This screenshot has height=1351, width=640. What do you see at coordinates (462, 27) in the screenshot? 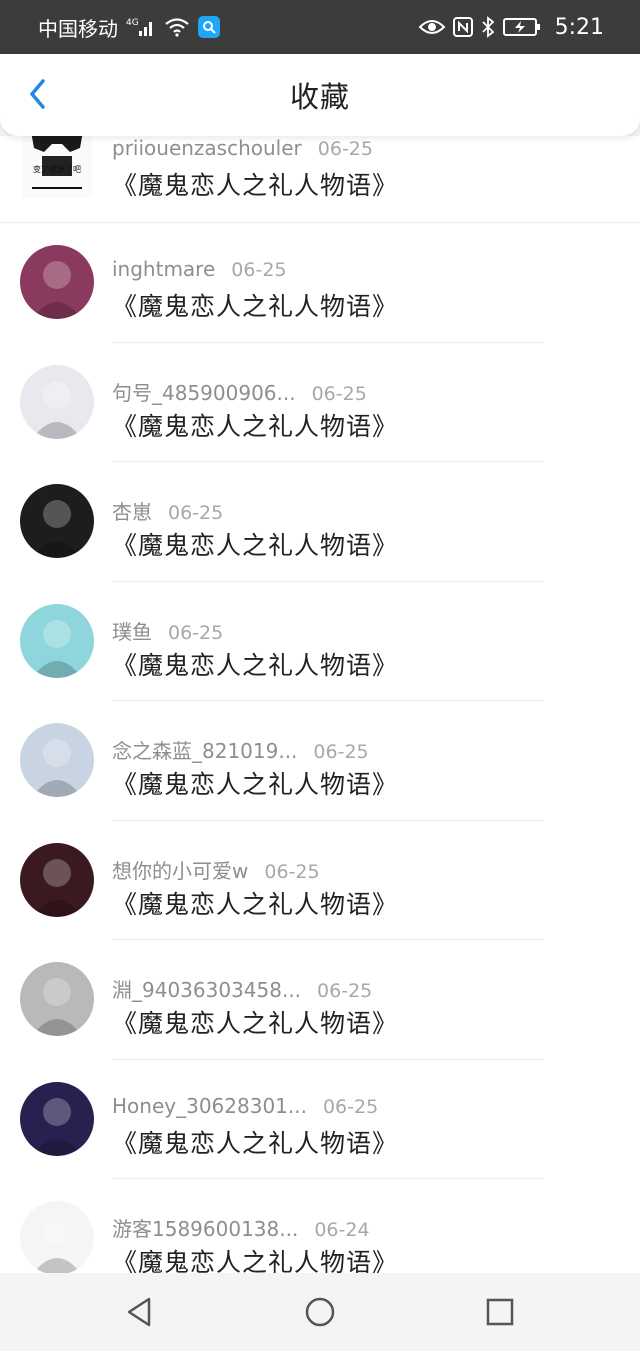
I see `nfc-icon` at bounding box center [462, 27].